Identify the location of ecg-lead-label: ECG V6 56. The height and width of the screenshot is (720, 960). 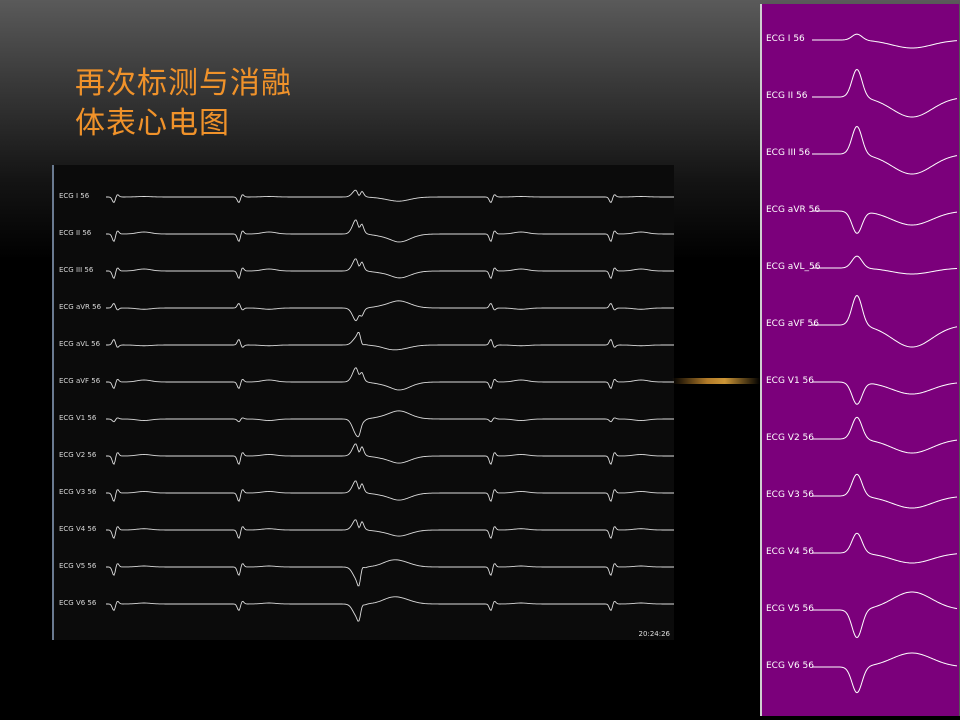
(78, 603).